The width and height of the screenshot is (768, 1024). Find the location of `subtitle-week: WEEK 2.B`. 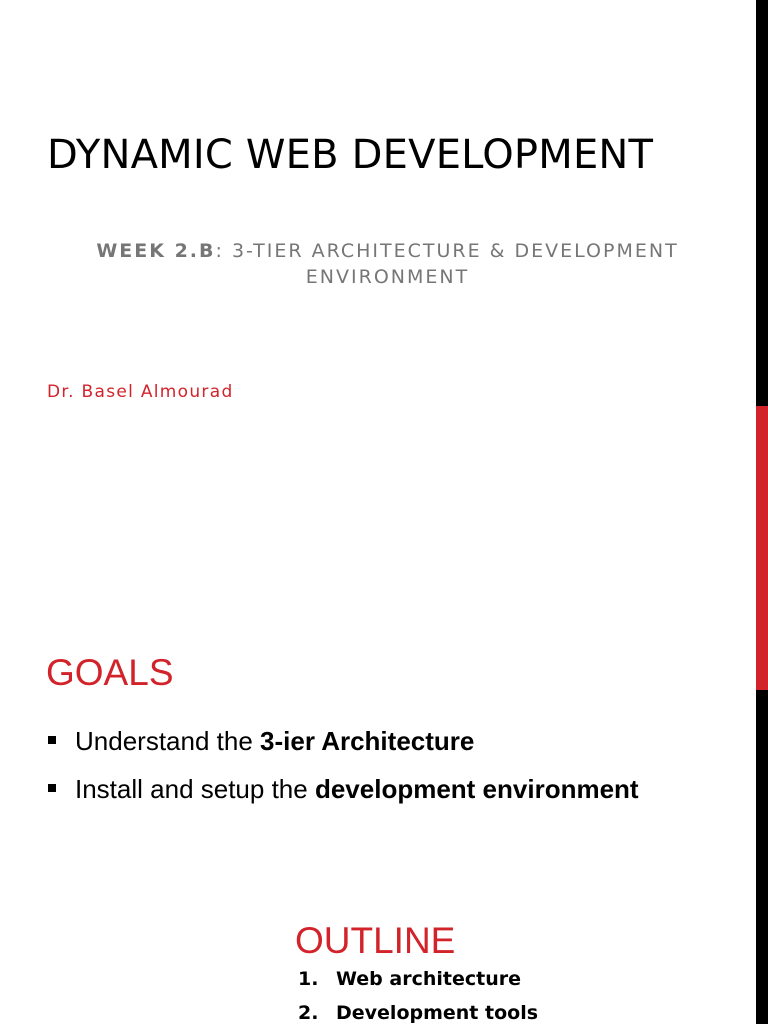

subtitle-week: WEEK 2.B is located at coordinates (156, 251).